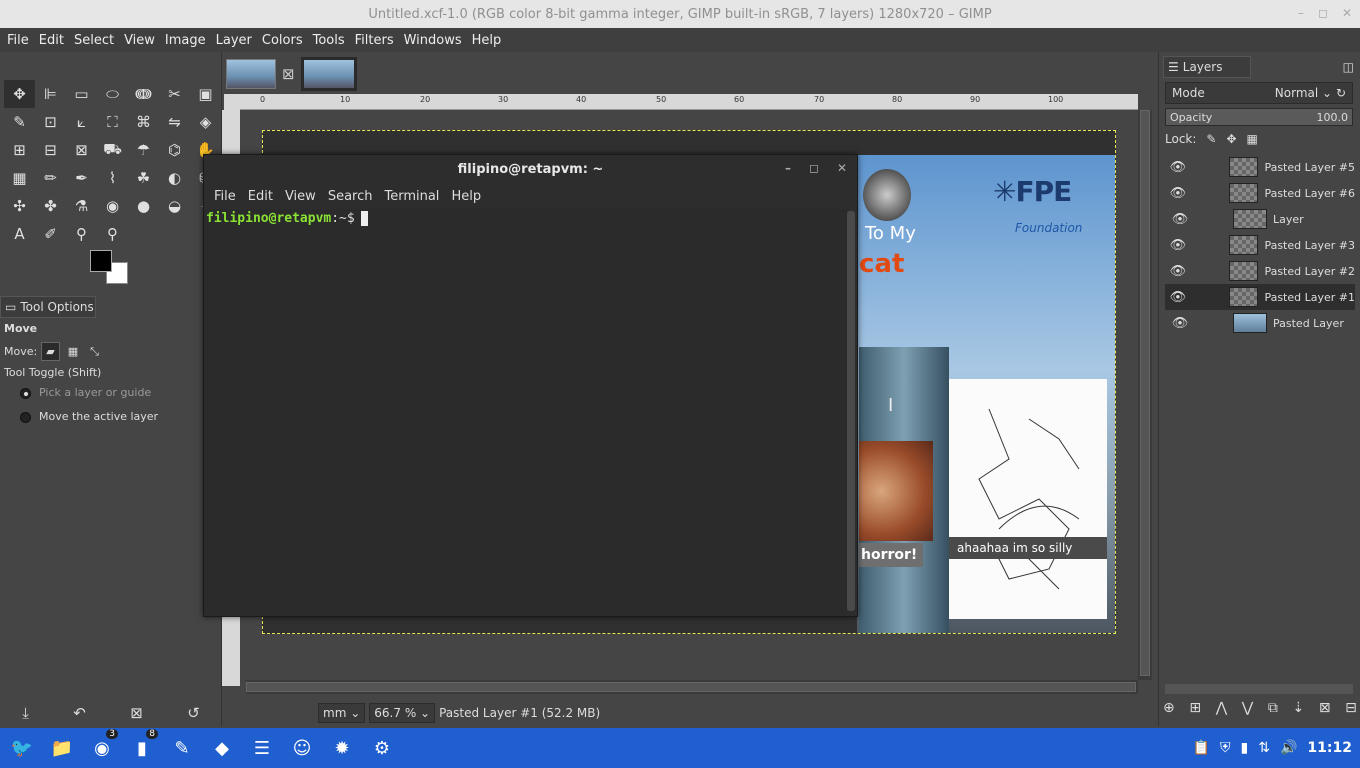 This screenshot has height=768, width=1360. I want to click on ink-icon: ☘, so click(143, 178).